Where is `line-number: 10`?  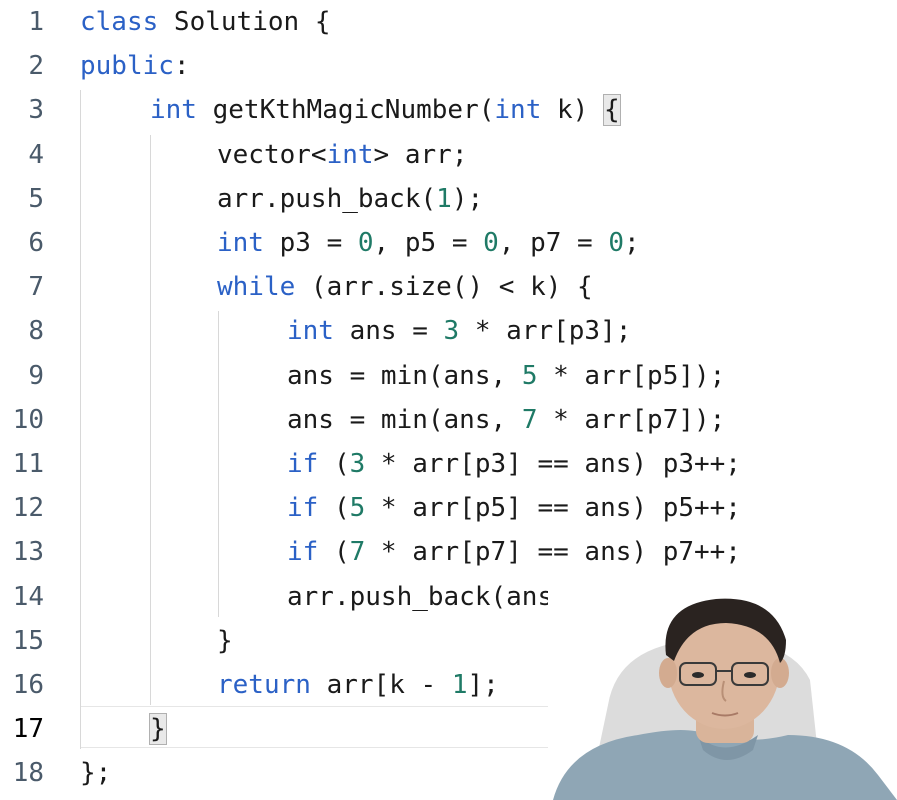
line-number: 10 is located at coordinates (28, 419).